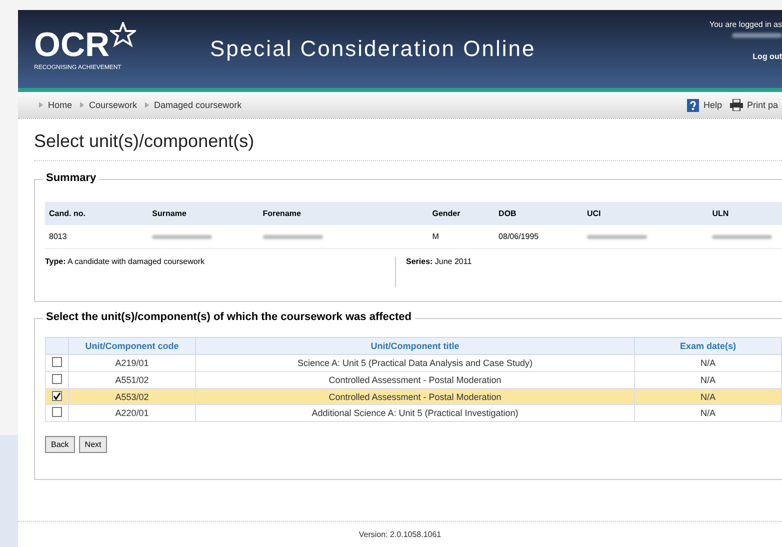 This screenshot has height=547, width=782. I want to click on login-text: You are logged in as, so click(745, 24).